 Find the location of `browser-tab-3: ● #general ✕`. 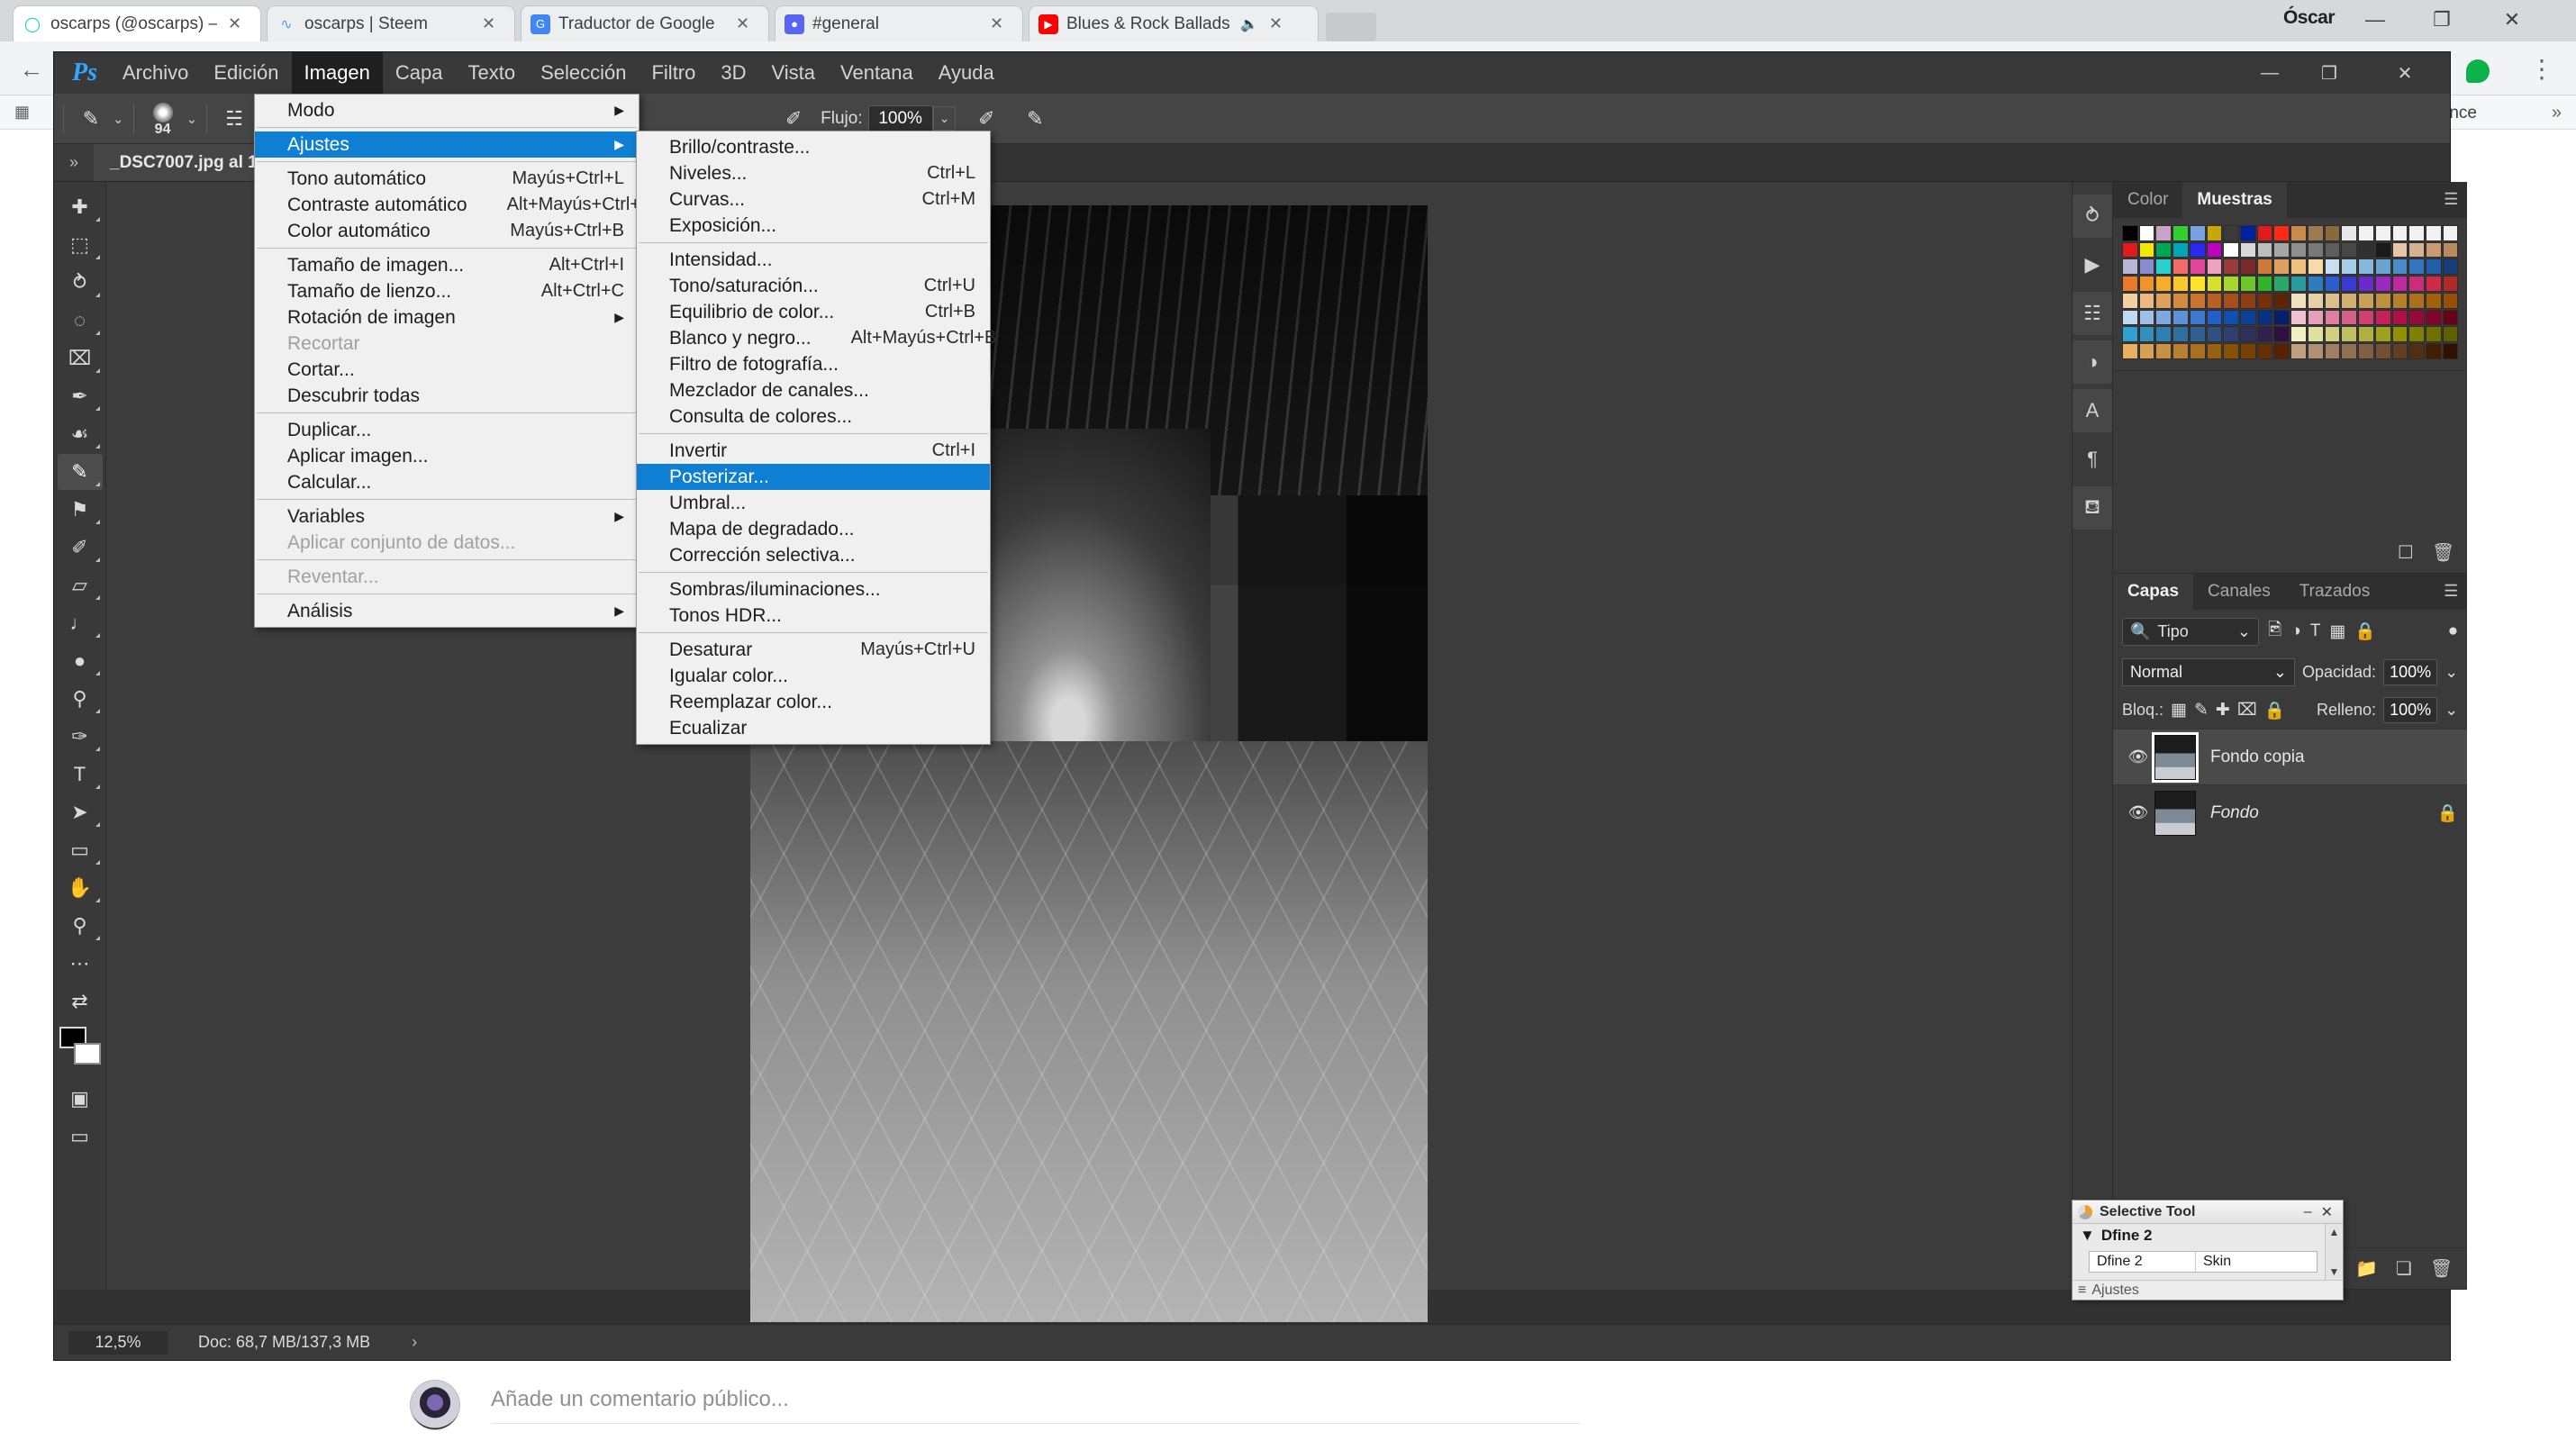

browser-tab-3: ● #general ✕ is located at coordinates (899, 23).